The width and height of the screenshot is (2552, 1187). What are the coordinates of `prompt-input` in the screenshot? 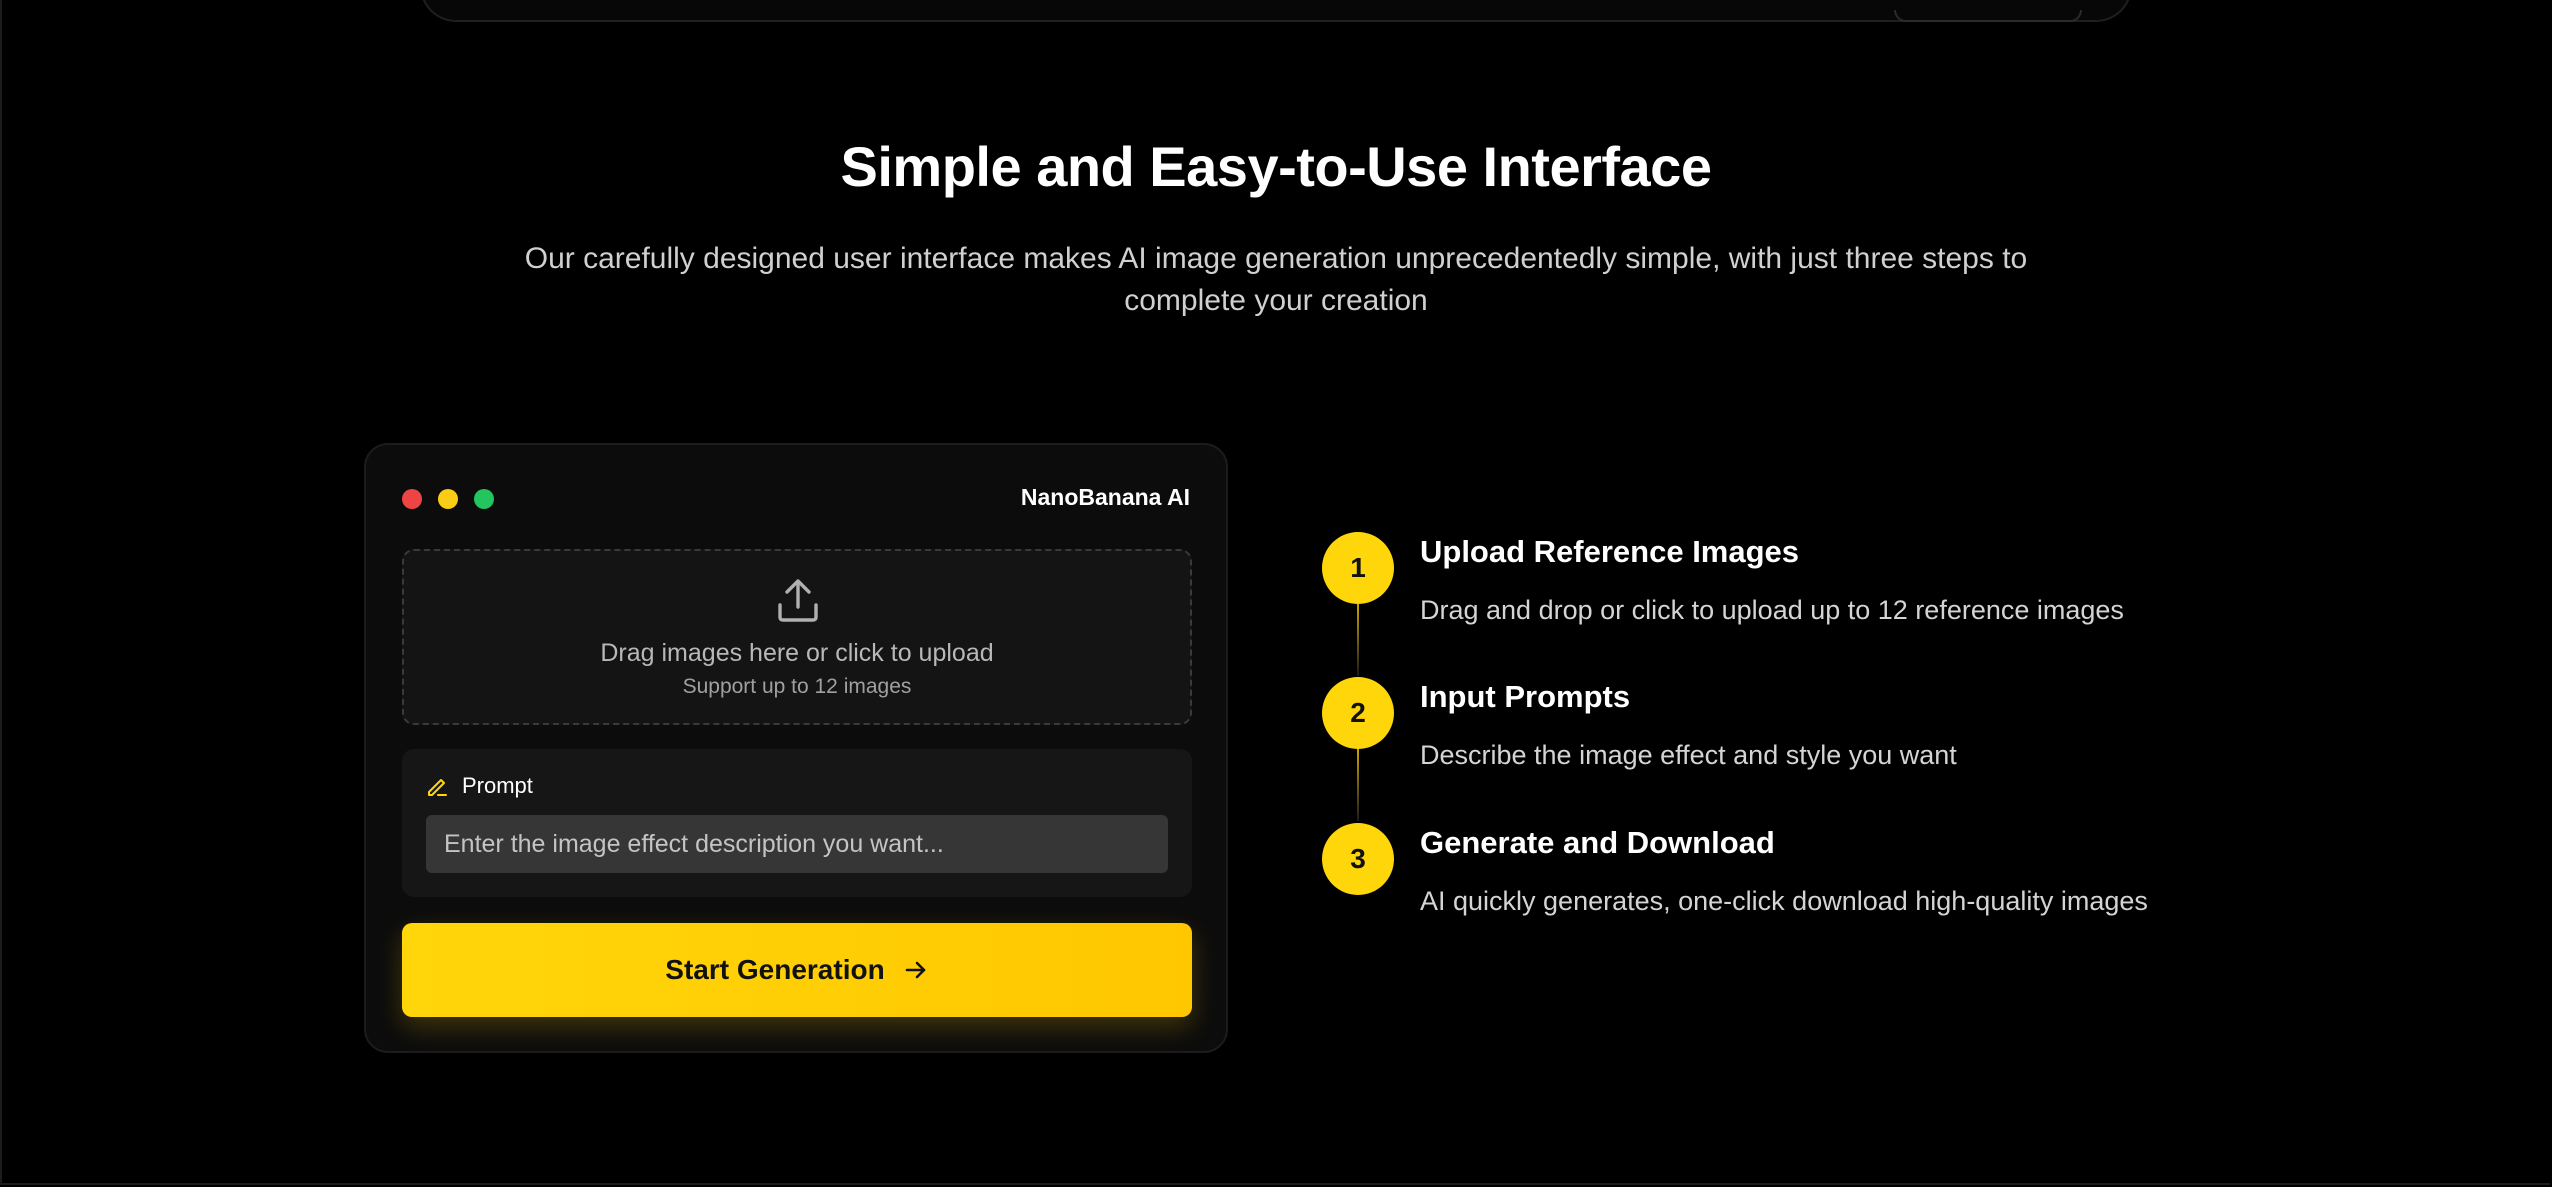 It's located at (797, 844).